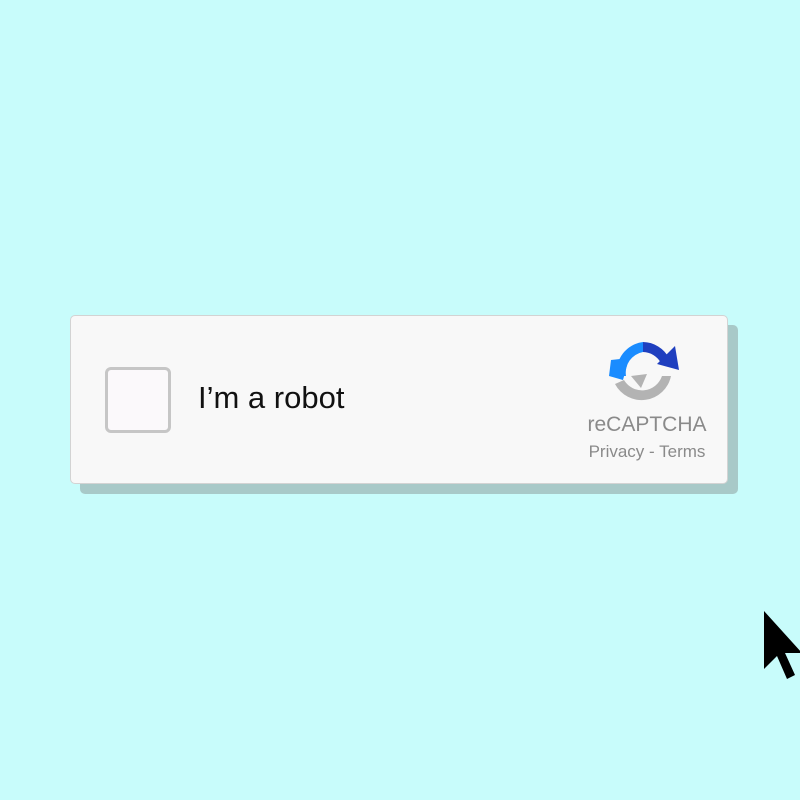 The width and height of the screenshot is (800, 800). Describe the element at coordinates (782, 645) in the screenshot. I see `mouse-pointer-icon` at that location.